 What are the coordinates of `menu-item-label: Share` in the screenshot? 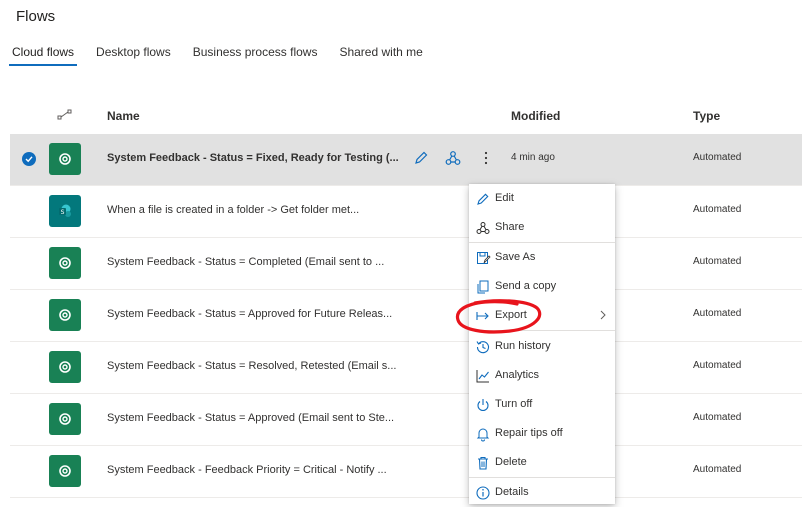 It's located at (510, 227).